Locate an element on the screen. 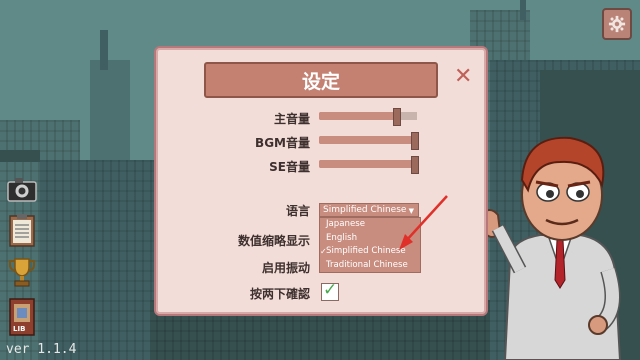 The width and height of the screenshot is (640, 360). close-icon: ✕ is located at coordinates (463, 76).